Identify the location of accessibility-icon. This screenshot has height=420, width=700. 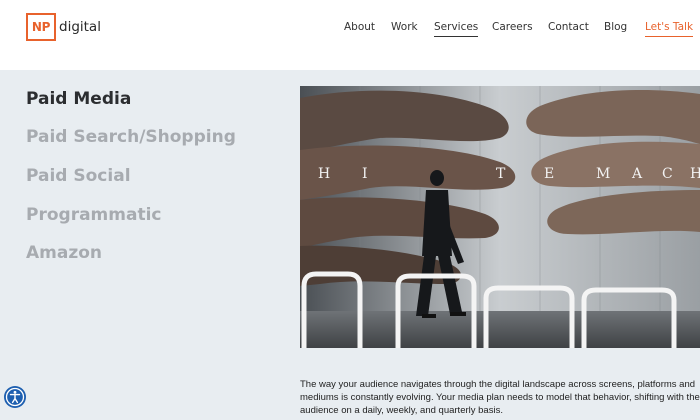
(15, 397).